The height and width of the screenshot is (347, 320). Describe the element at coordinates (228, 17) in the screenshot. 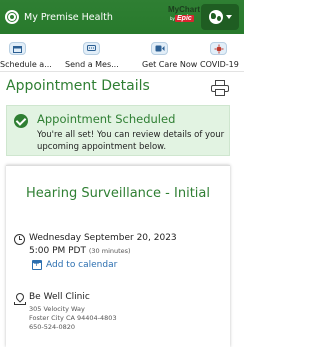

I see `chevron-down-icon` at that location.